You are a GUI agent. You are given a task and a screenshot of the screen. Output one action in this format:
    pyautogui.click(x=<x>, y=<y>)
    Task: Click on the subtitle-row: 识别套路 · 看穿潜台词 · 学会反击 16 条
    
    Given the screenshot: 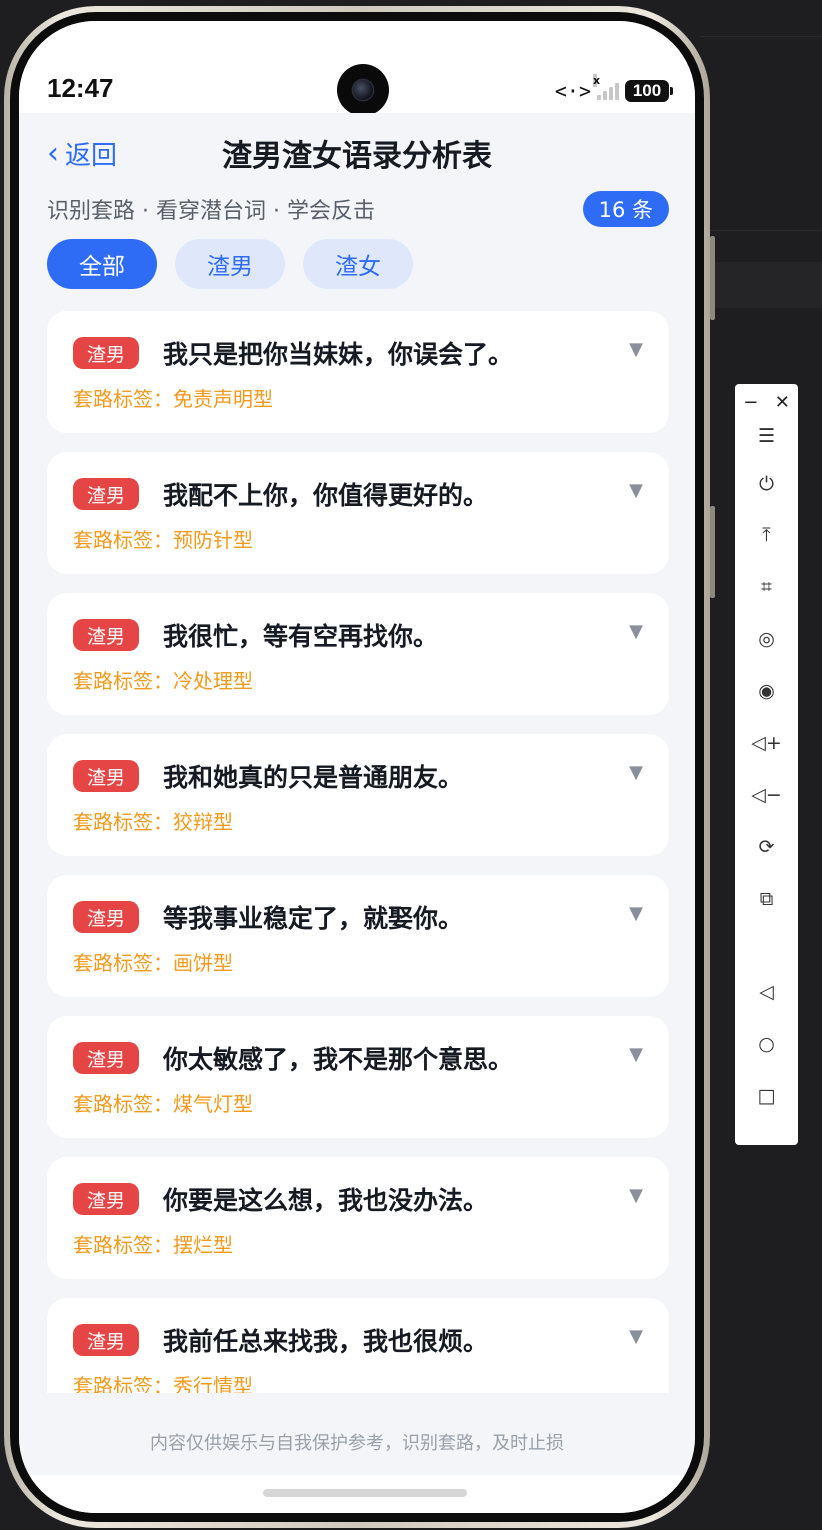 What is the action you would take?
    pyautogui.click(x=358, y=209)
    